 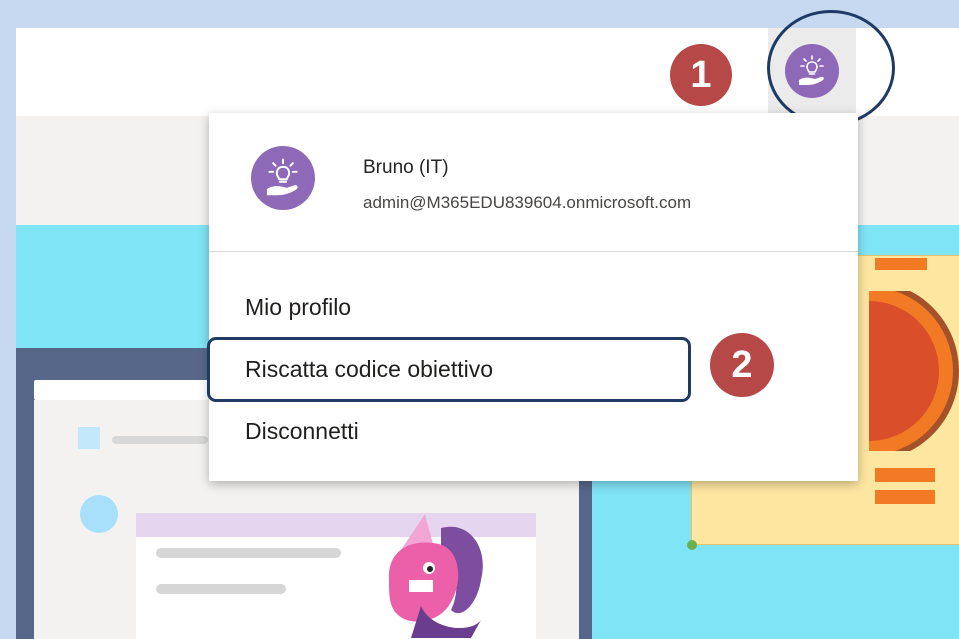 I want to click on illustration-circle, so click(x=99, y=514).